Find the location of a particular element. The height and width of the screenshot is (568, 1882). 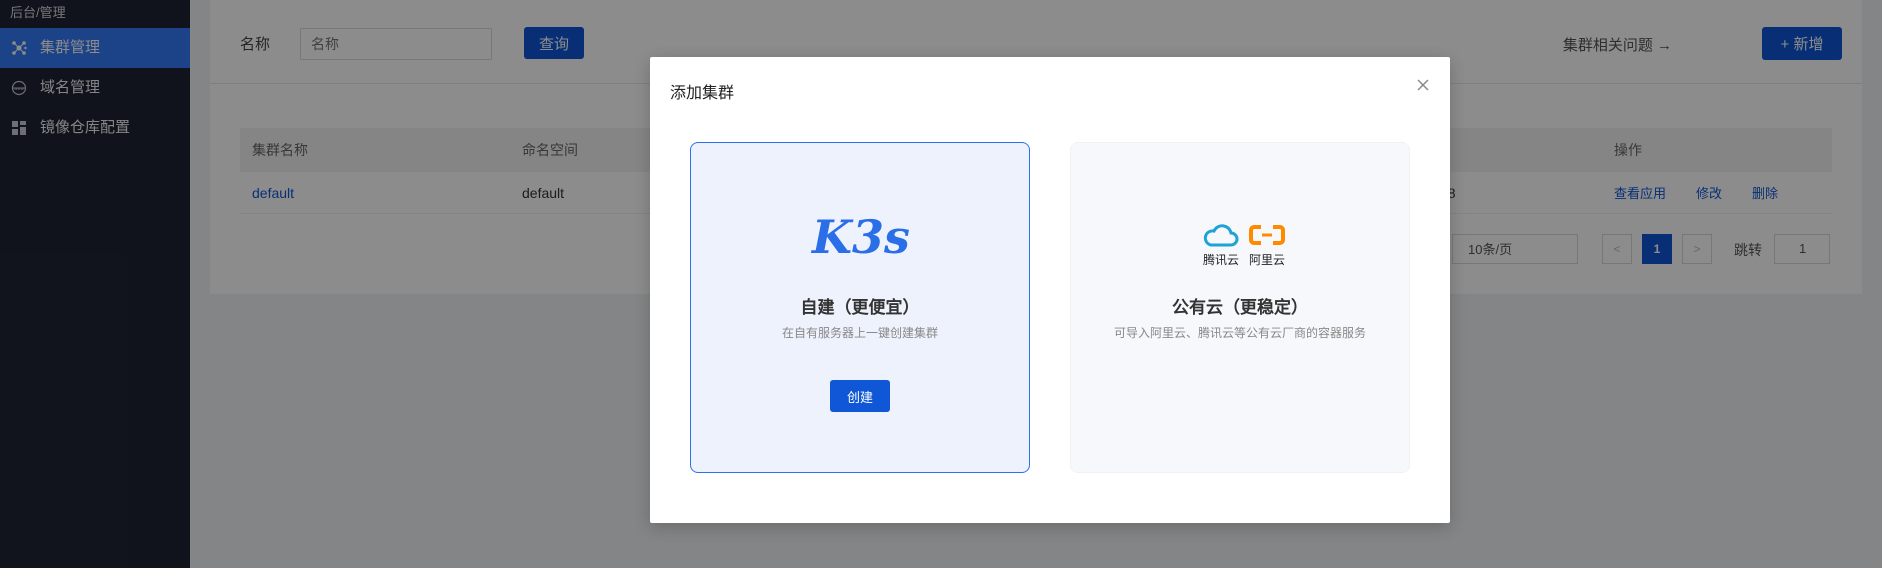

cloud-logos: 腾讯云 阿里云 is located at coordinates (1243, 244).